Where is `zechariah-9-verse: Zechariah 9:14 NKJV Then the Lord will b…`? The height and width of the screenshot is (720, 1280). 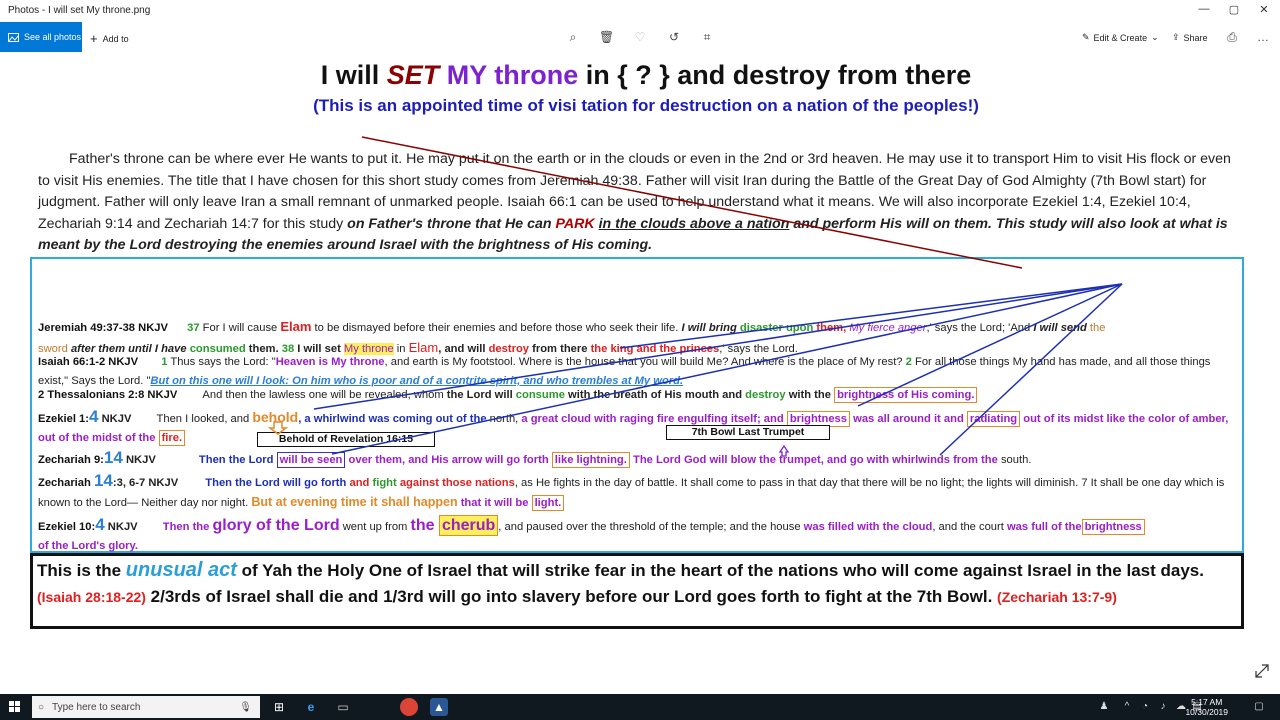
zechariah-9-verse: Zechariah 9:14 NKJV Then the Lord will b… is located at coordinates (638, 459).